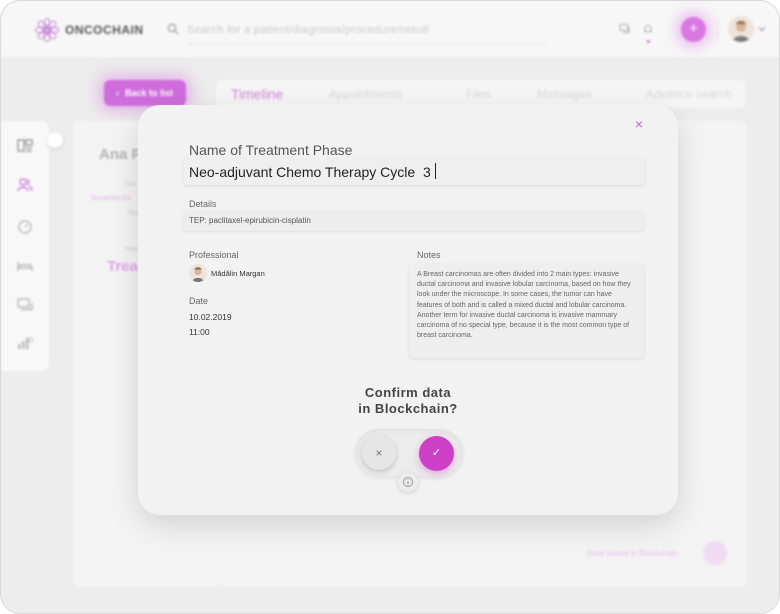 This screenshot has height=614, width=780. I want to click on chevron-left-icon: ‹, so click(117, 93).